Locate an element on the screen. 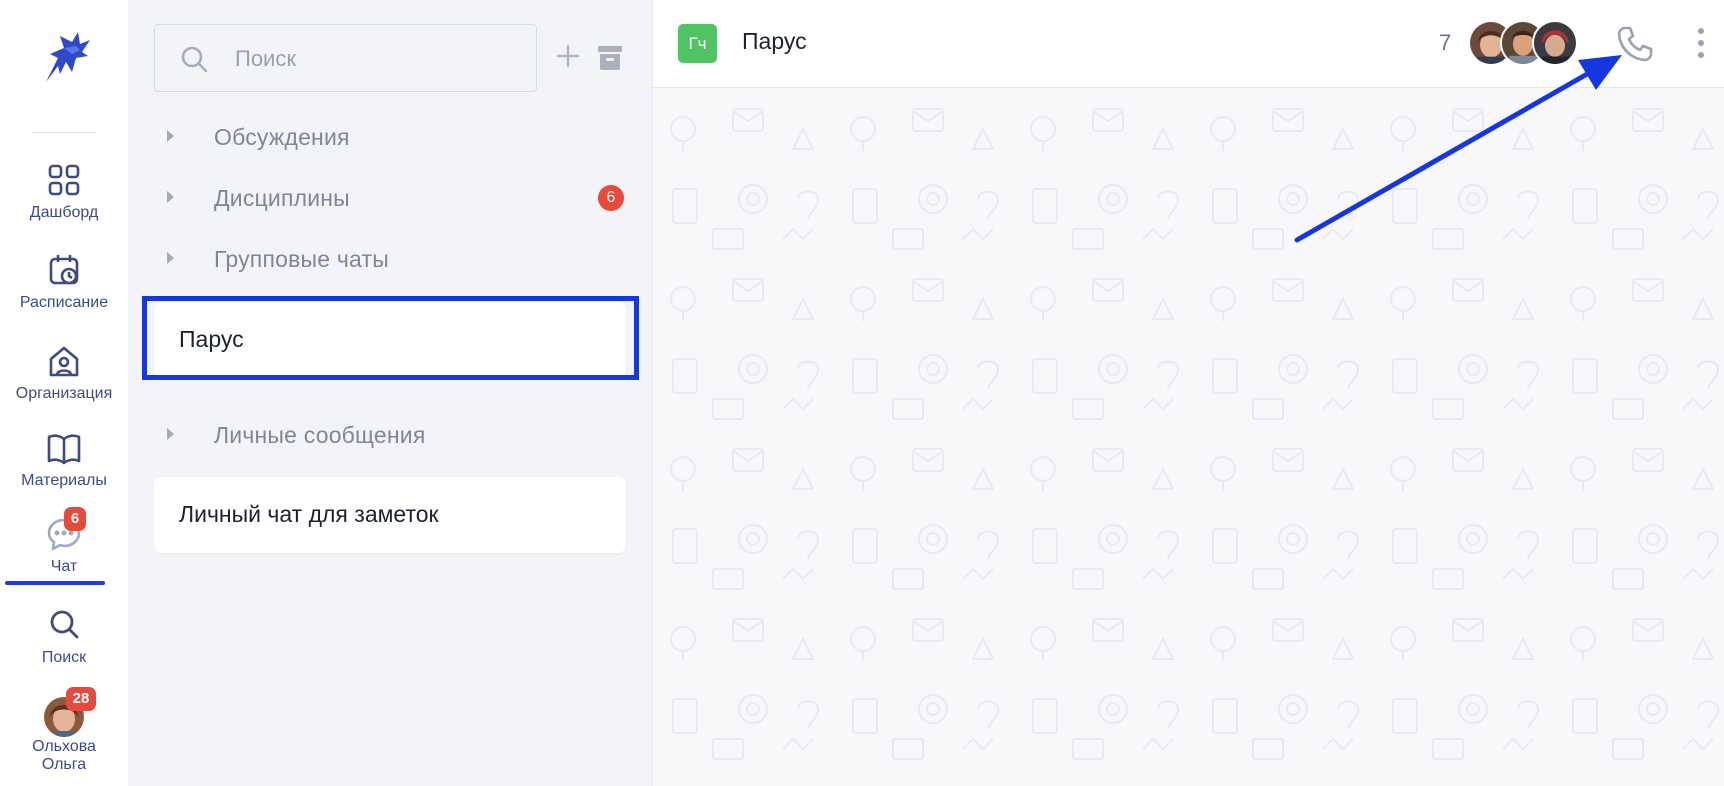 The height and width of the screenshot is (786, 1724). calendar-clock-icon is located at coordinates (64, 270).